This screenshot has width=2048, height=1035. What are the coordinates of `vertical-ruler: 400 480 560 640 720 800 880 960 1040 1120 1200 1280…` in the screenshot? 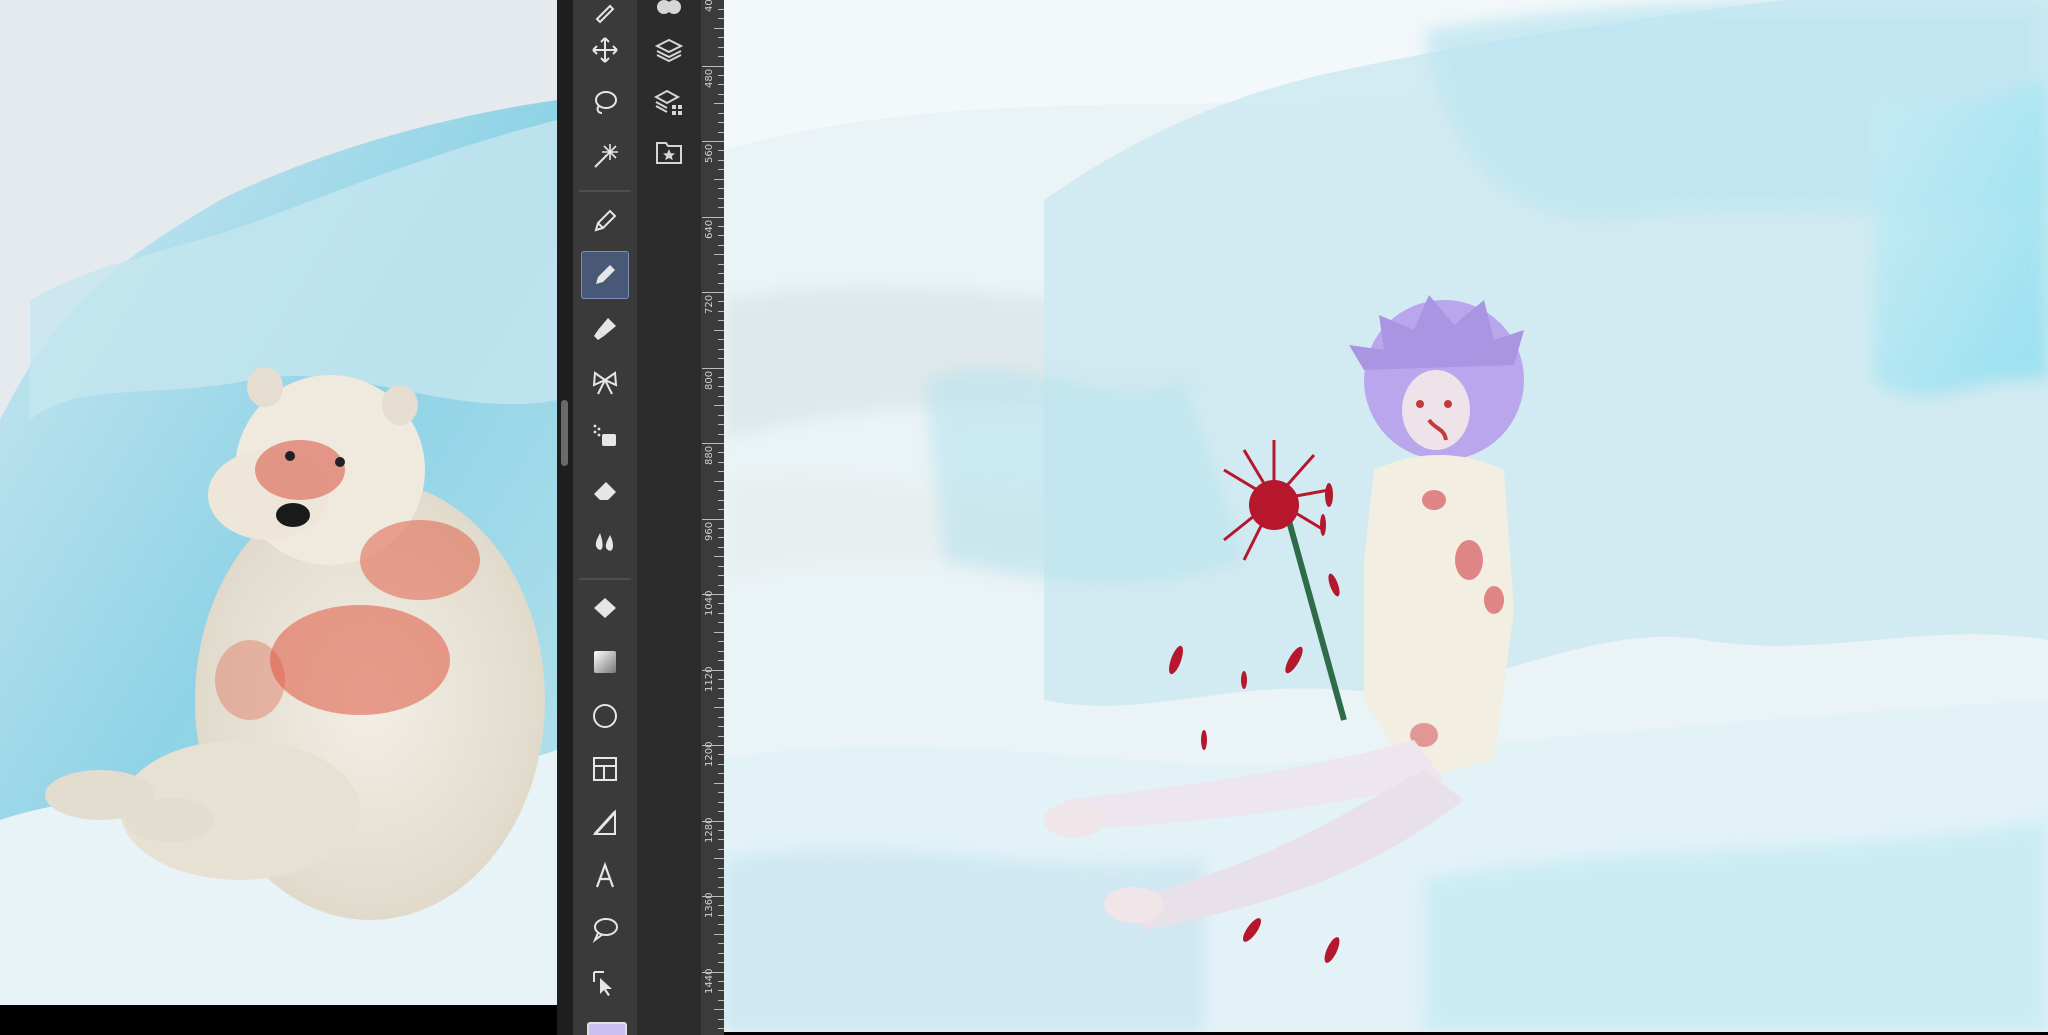 It's located at (713, 517).